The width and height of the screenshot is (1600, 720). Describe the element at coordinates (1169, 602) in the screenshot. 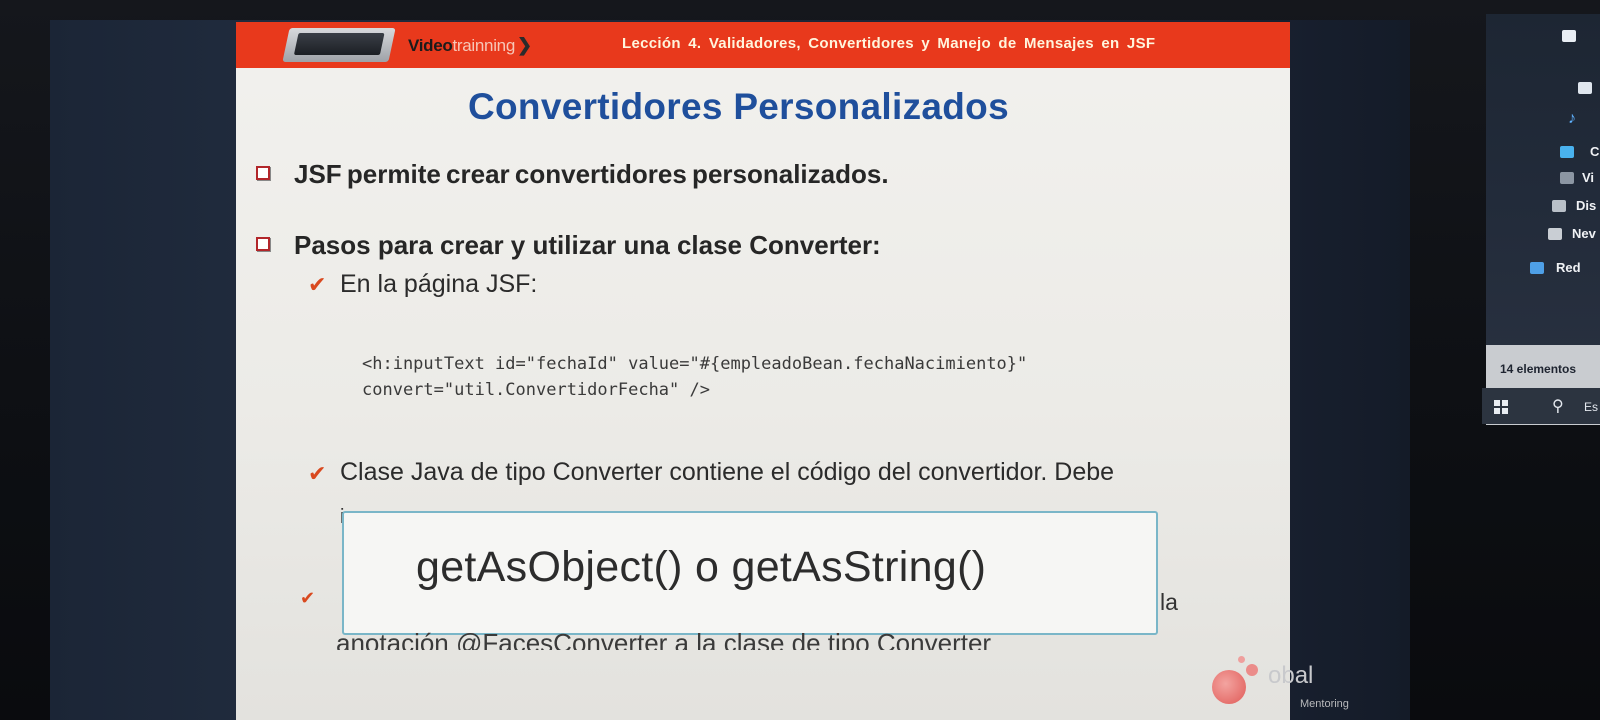

I see `partial-text-right: la` at that location.